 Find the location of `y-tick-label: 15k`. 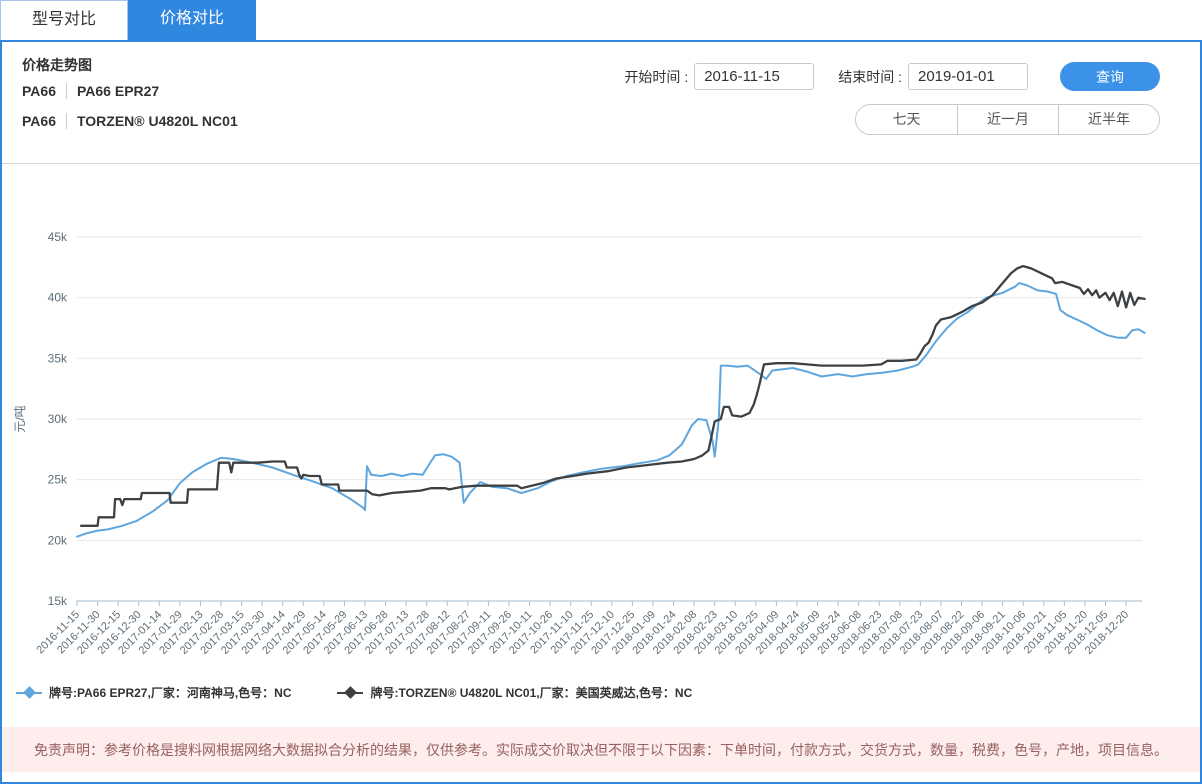

y-tick-label: 15k is located at coordinates (58, 601).